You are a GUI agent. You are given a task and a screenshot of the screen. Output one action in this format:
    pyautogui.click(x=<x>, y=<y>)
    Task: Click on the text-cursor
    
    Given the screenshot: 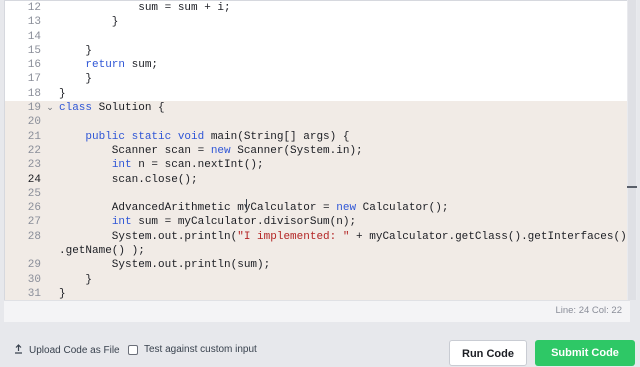 What is the action you would take?
    pyautogui.click(x=246, y=204)
    